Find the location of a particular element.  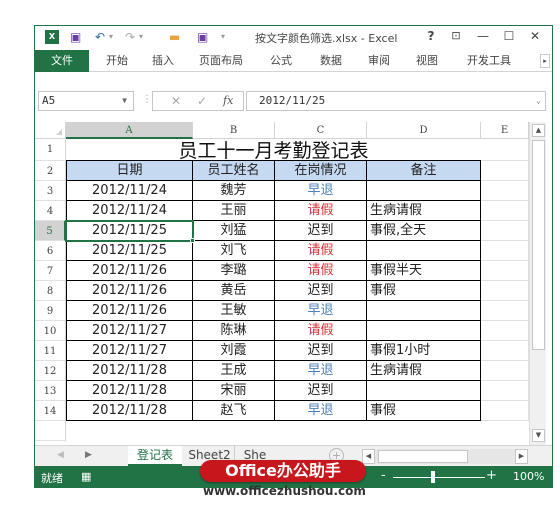

sheet-title: 员工十一月考勤登记表 is located at coordinates (273, 150).